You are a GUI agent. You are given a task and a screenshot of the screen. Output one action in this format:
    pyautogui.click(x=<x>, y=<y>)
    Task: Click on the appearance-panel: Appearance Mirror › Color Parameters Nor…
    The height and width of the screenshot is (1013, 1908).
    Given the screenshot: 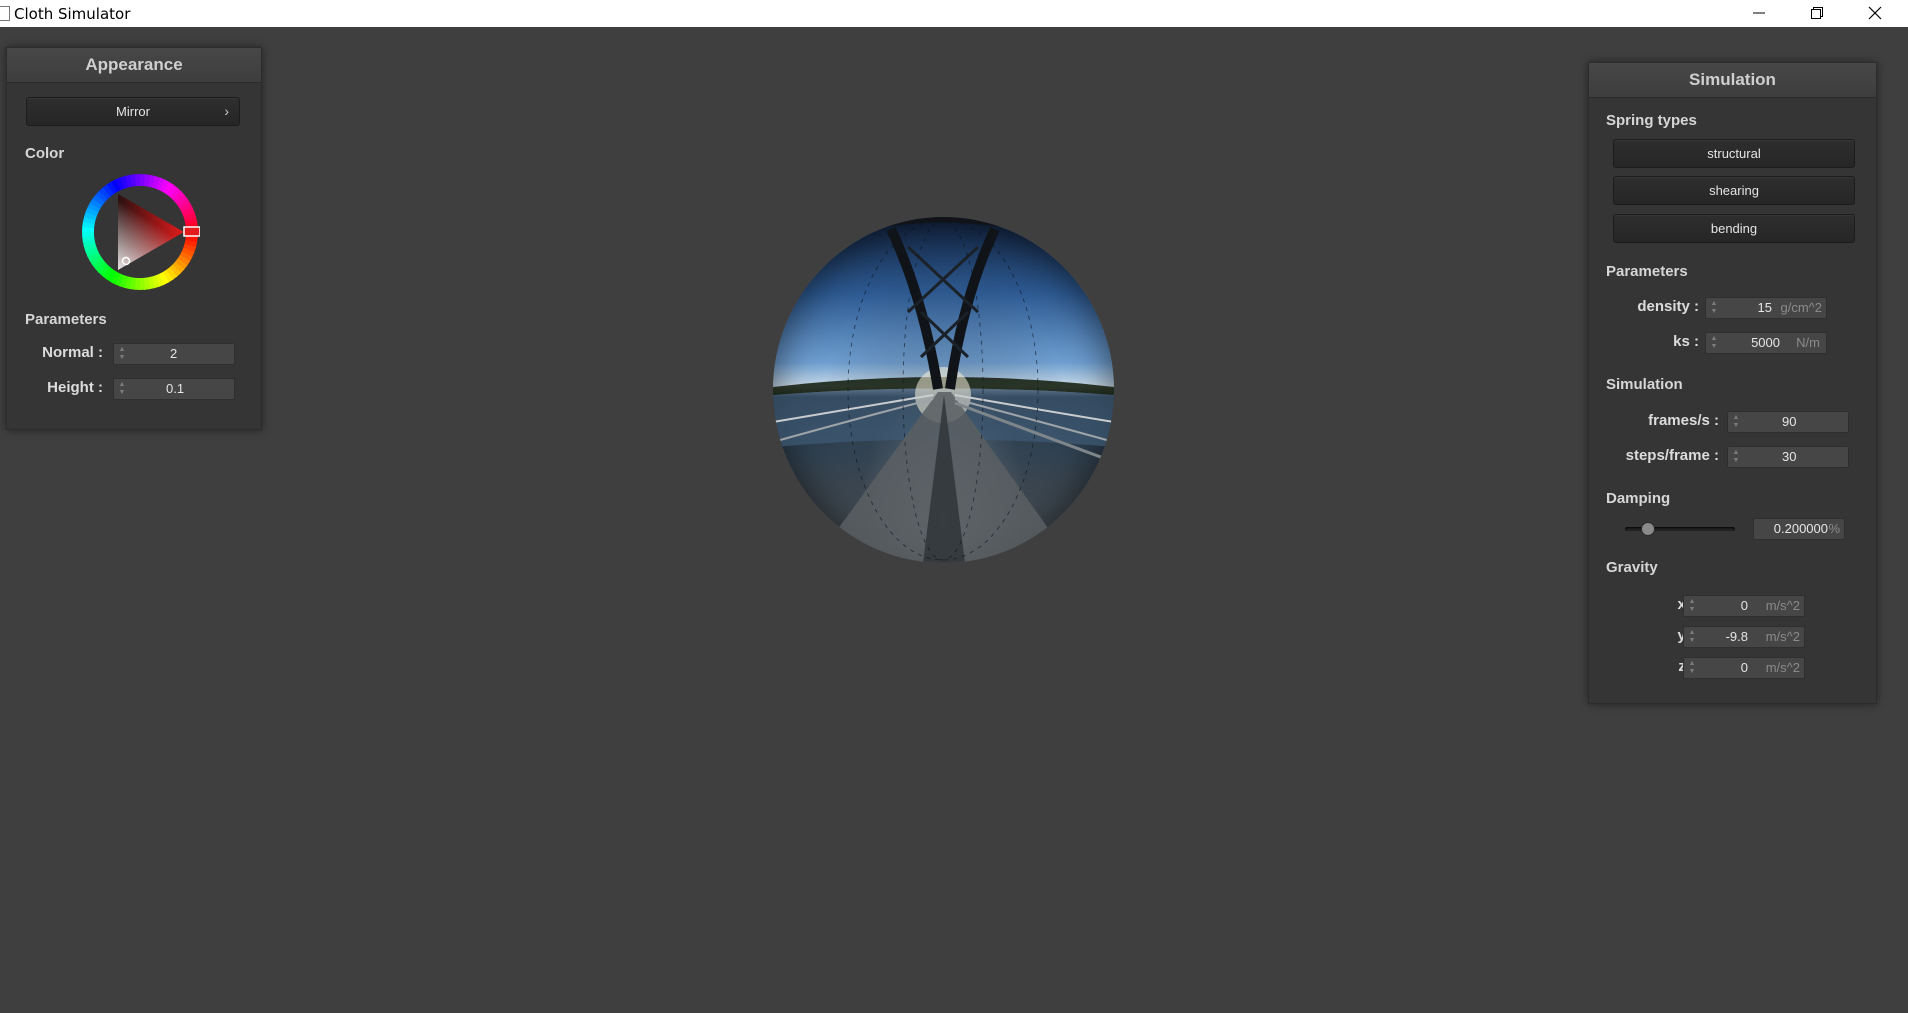 What is the action you would take?
    pyautogui.click(x=134, y=238)
    